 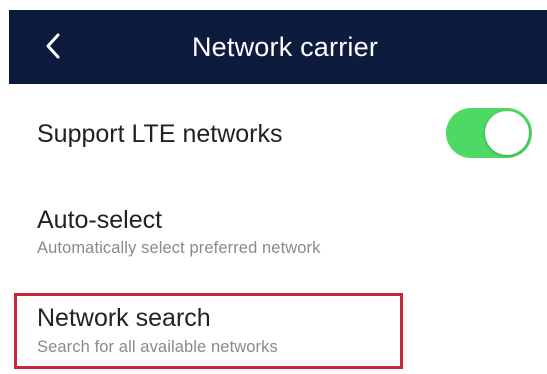 I want to click on network-search-subtitle: Search for all available networks, so click(x=157, y=347).